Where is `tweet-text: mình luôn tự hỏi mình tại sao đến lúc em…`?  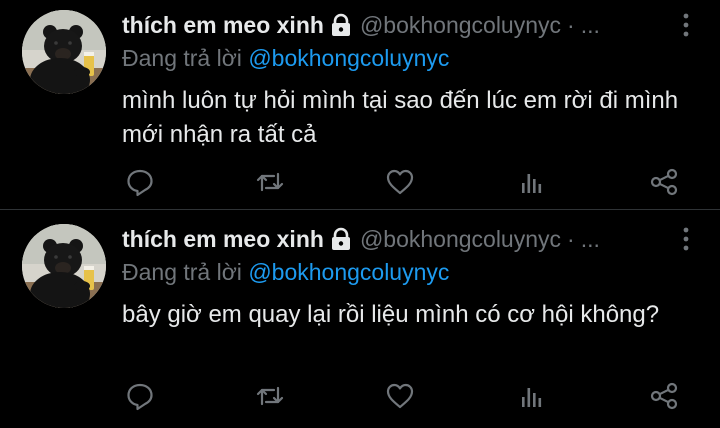
tweet-text: mình luôn tự hỏi mình tại sao đến lúc em… is located at coordinates (400, 117).